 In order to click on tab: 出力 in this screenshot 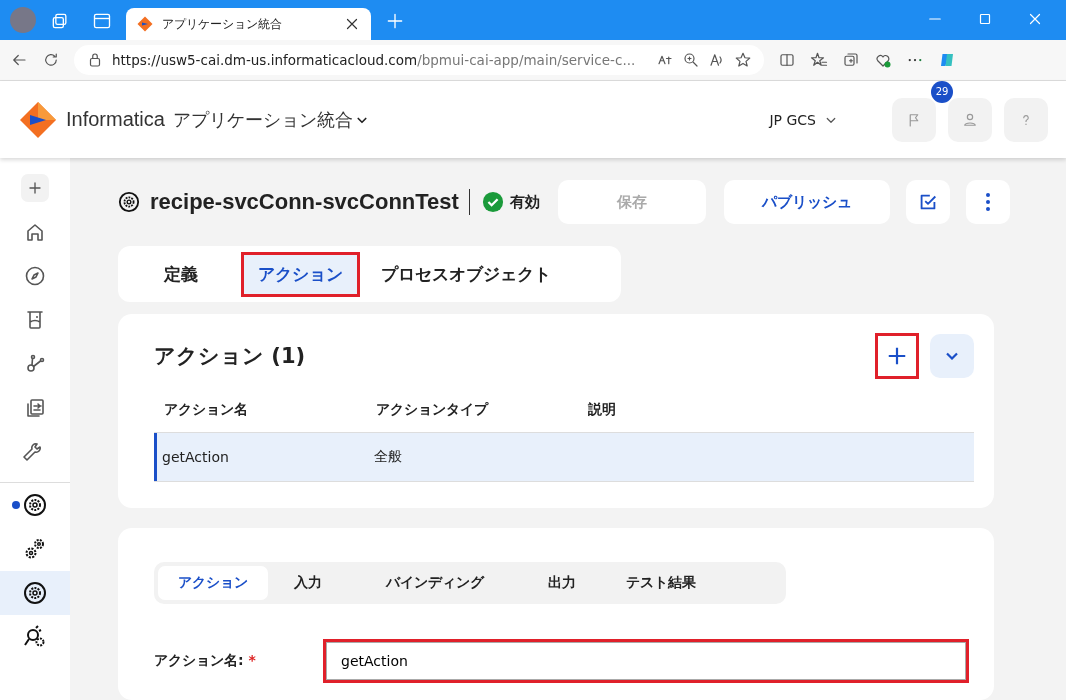, I will do `click(562, 583)`.